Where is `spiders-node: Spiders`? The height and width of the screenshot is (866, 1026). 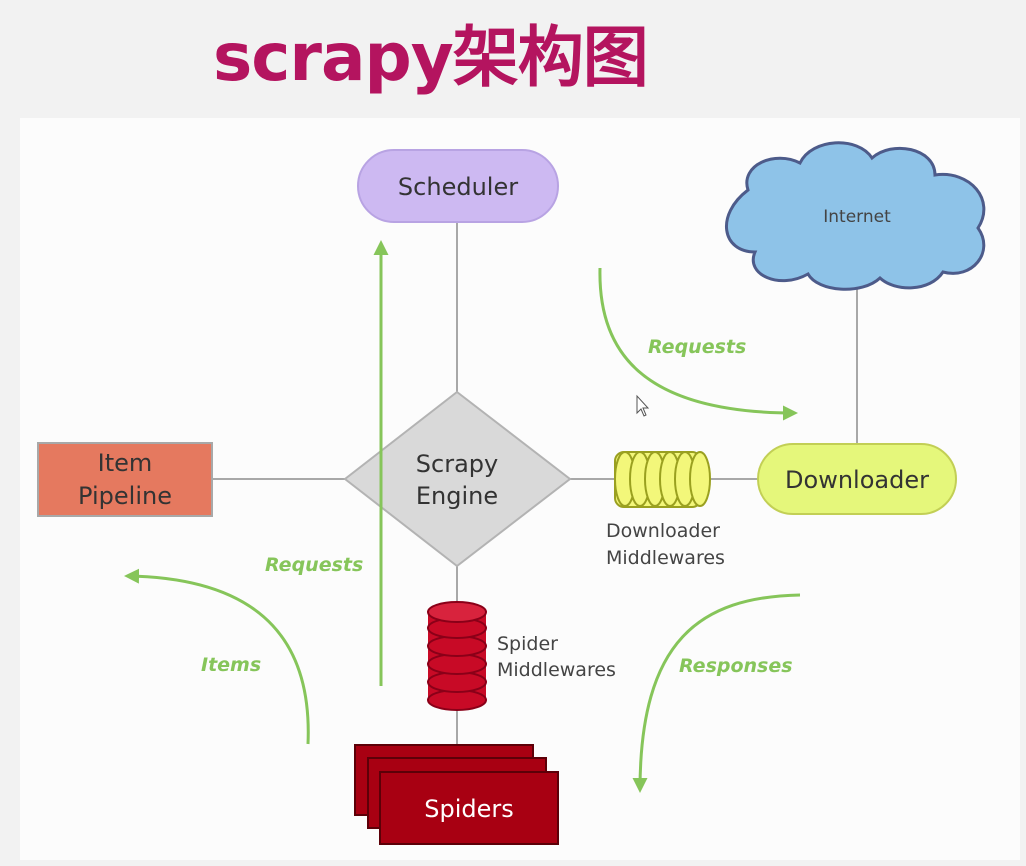
spiders-node: Spiders is located at coordinates (456, 794).